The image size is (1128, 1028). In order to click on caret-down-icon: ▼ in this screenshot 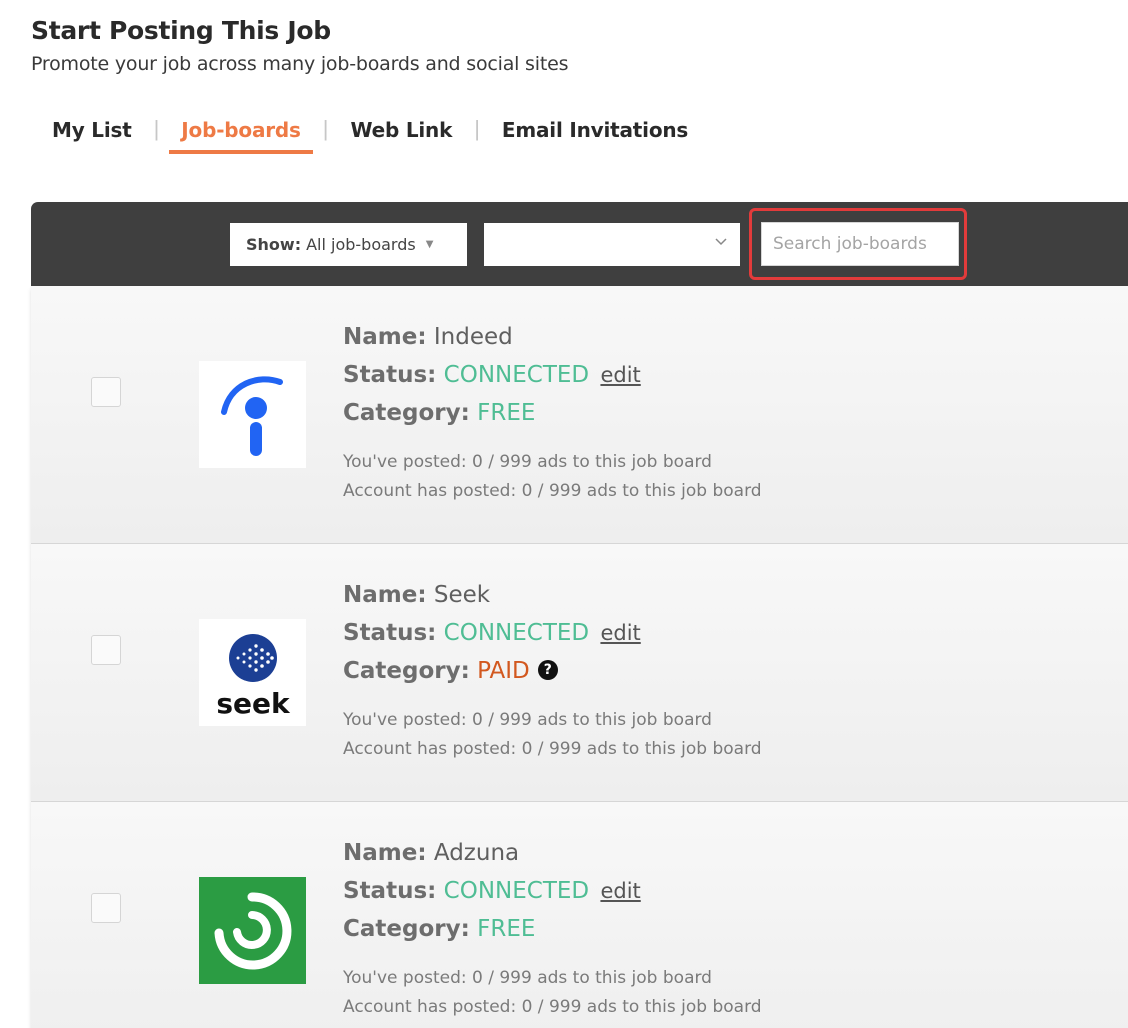, I will do `click(429, 244)`.